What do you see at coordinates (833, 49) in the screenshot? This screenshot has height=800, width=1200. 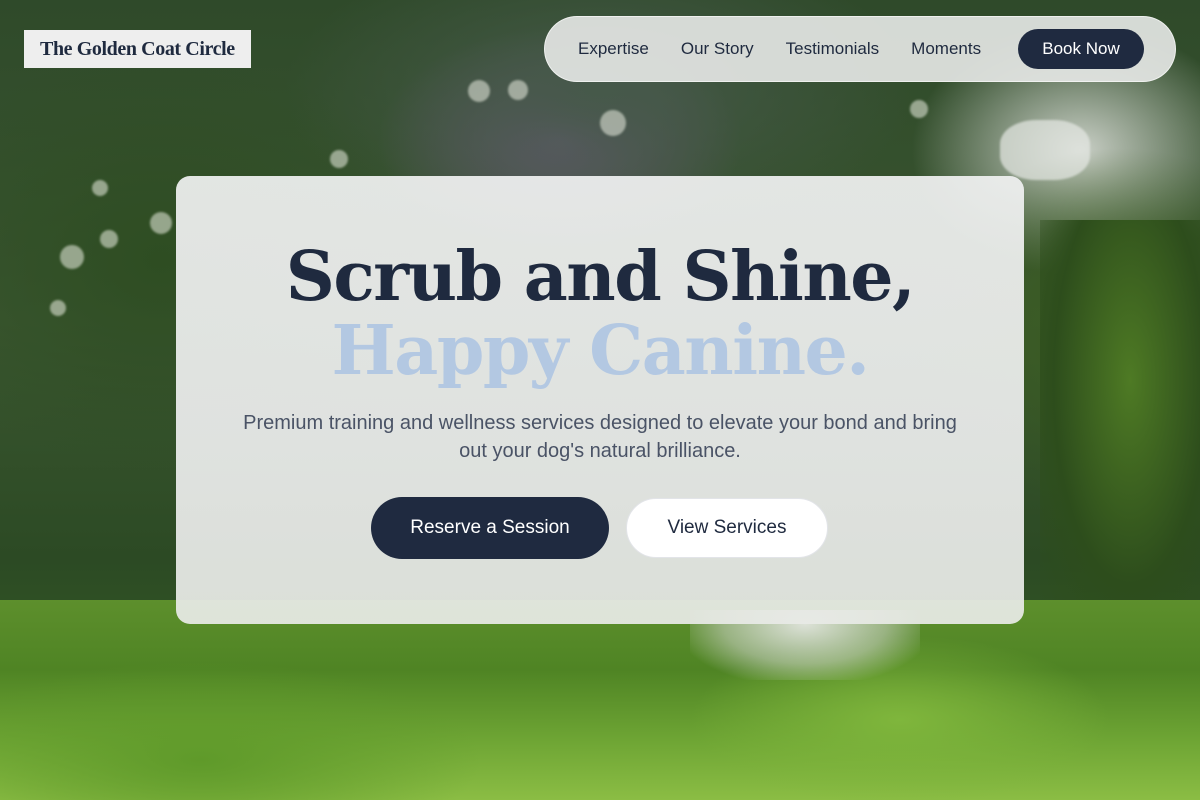 I see `nav-link-testimonials: Testimonials` at bounding box center [833, 49].